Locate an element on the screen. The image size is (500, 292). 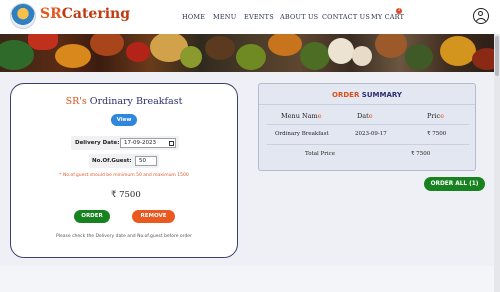
header-price: Price is located at coordinates (436, 116).